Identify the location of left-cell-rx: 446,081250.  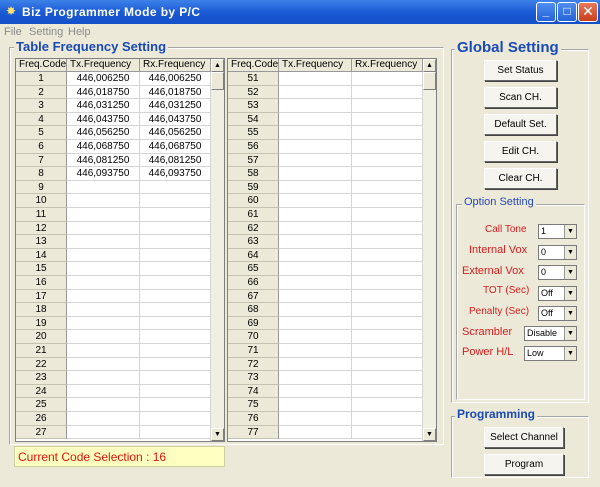
(175, 160).